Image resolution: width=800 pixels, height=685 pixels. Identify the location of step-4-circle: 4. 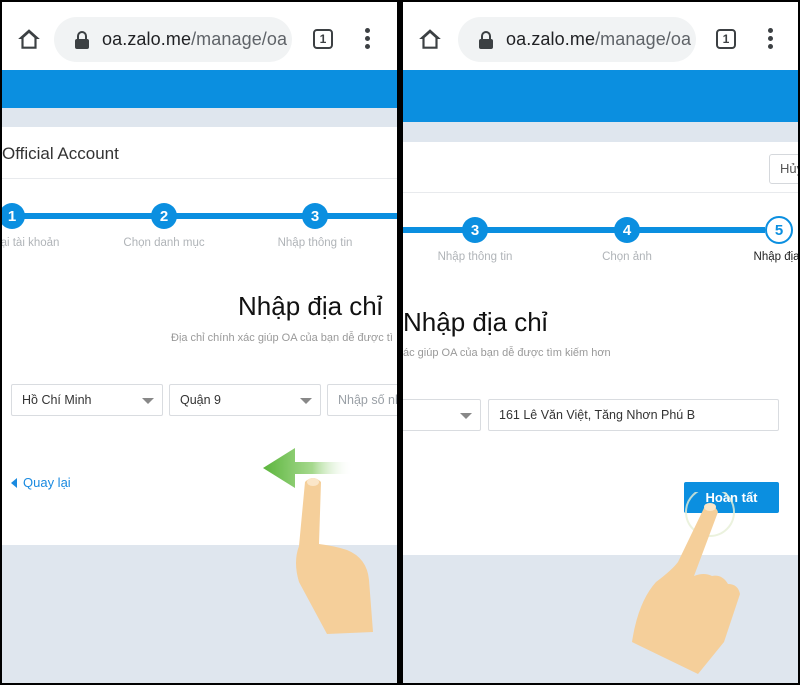
(627, 230).